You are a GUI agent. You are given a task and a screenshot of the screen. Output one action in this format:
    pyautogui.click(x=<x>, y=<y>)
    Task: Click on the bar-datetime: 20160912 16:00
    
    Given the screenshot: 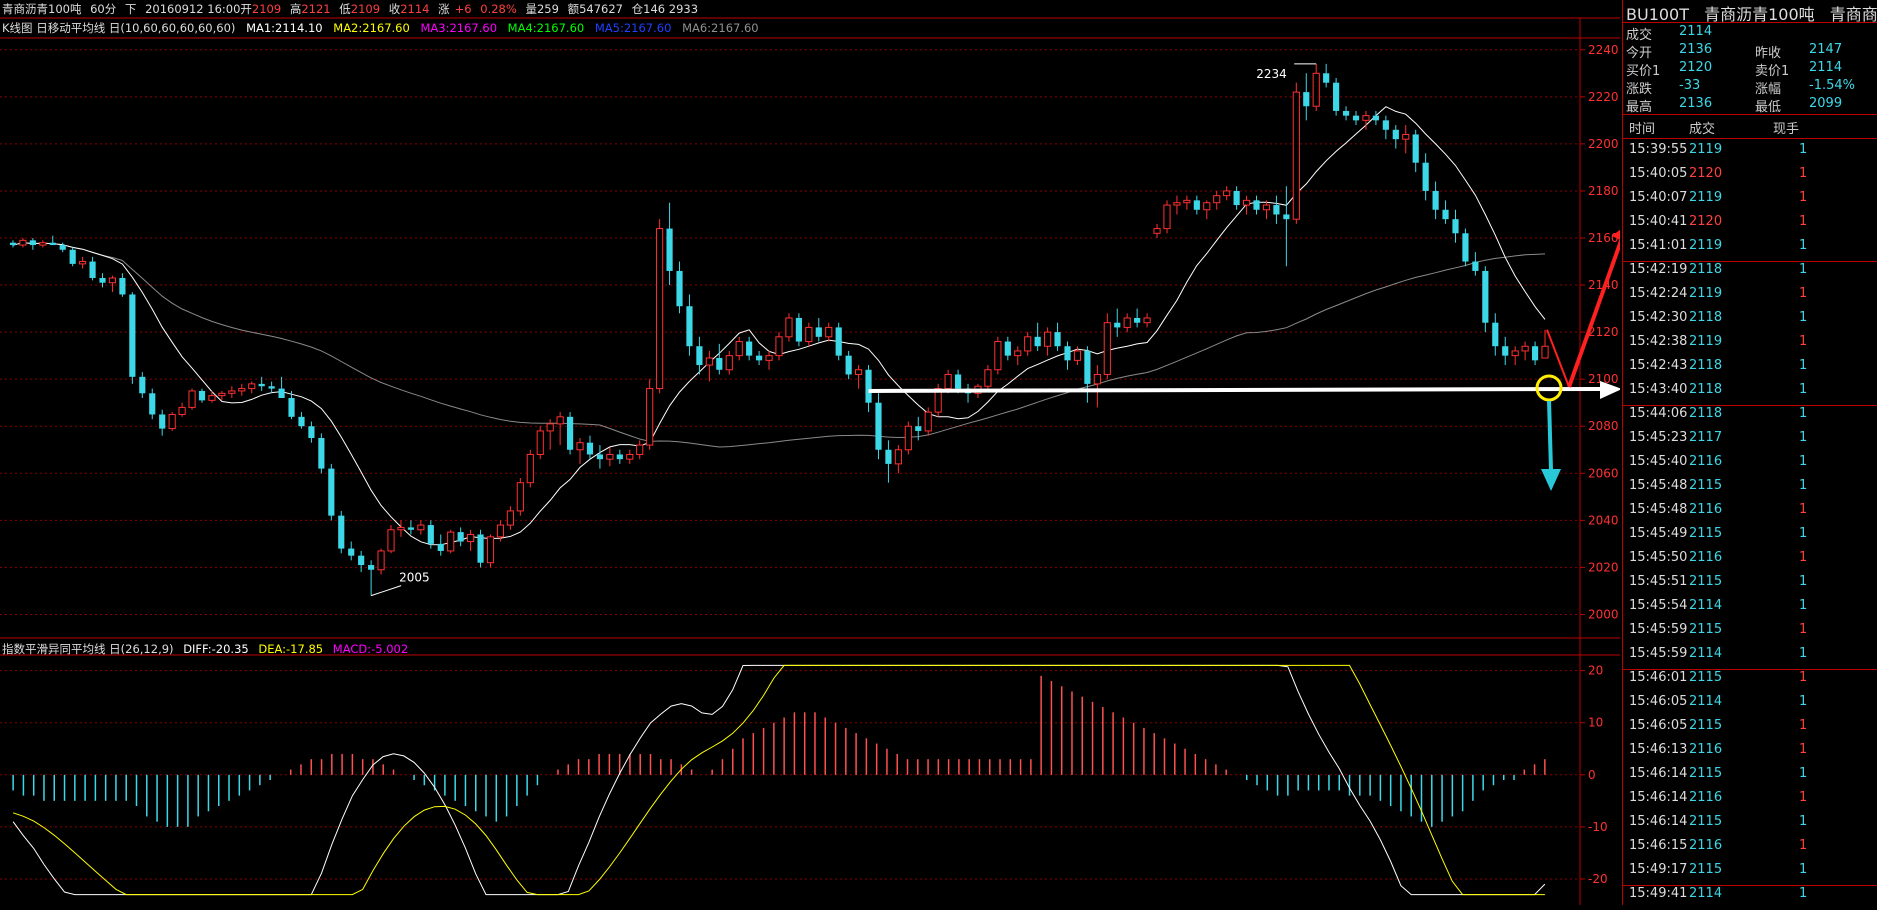 What is the action you would take?
    pyautogui.click(x=193, y=9)
    